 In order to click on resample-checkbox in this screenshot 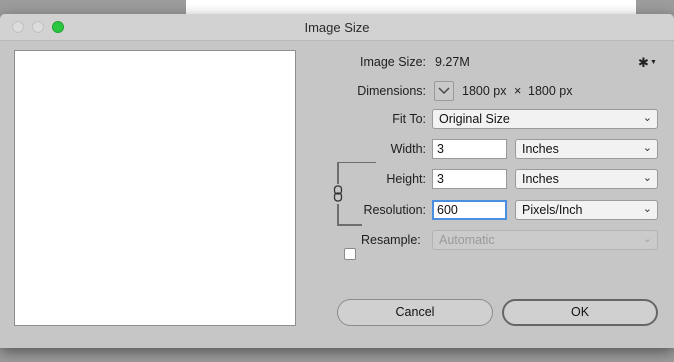, I will do `click(350, 254)`.